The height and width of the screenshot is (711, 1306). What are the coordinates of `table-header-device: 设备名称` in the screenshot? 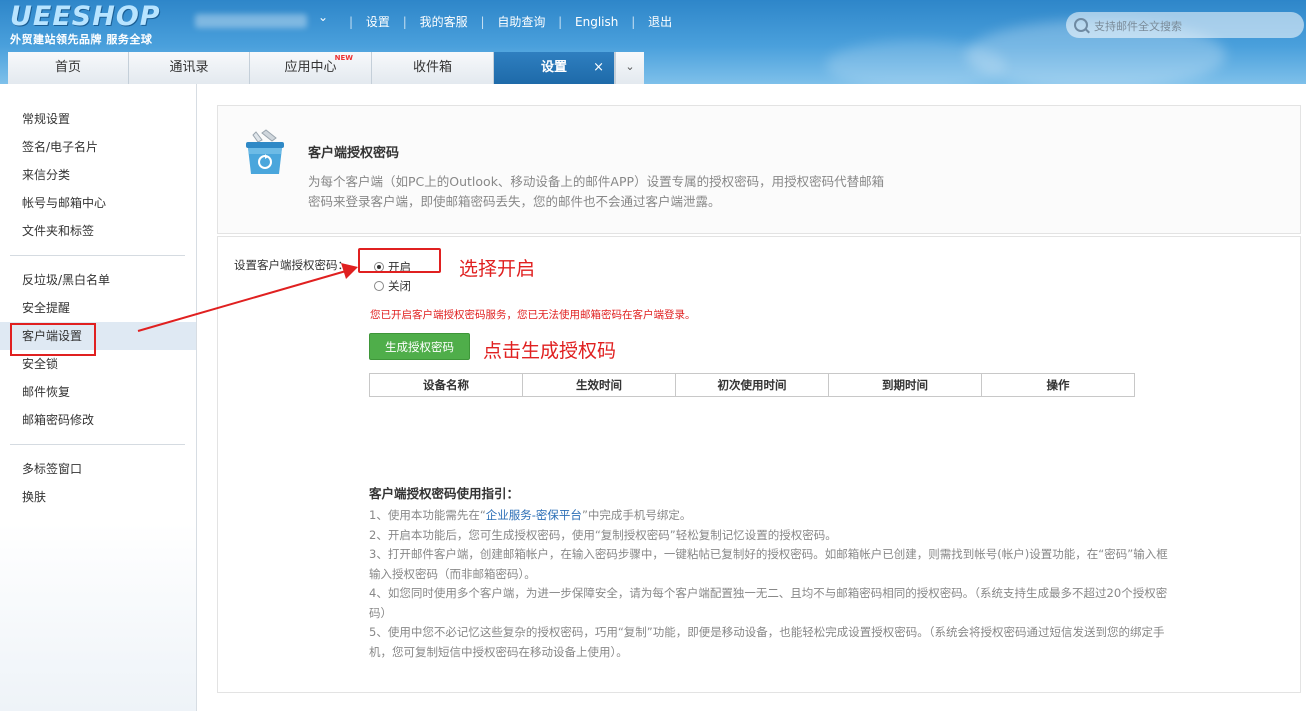 It's located at (446, 385).